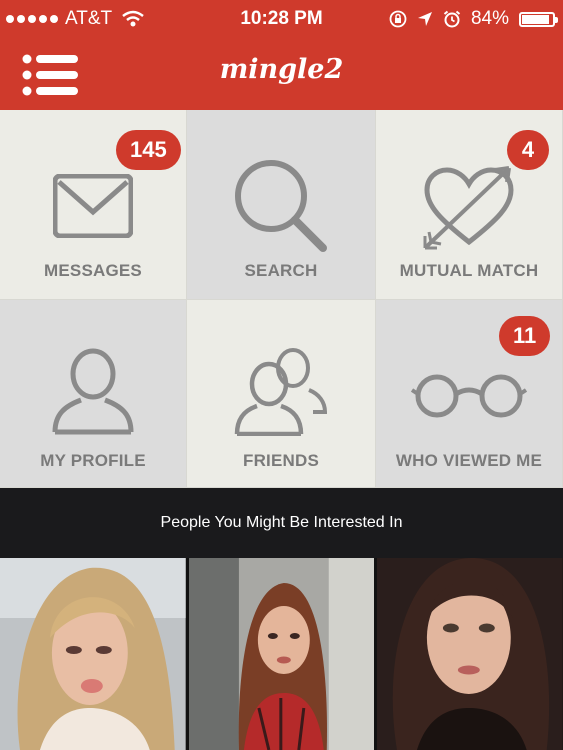 The width and height of the screenshot is (563, 750). Describe the element at coordinates (538, 19) in the screenshot. I see `battery-icon` at that location.